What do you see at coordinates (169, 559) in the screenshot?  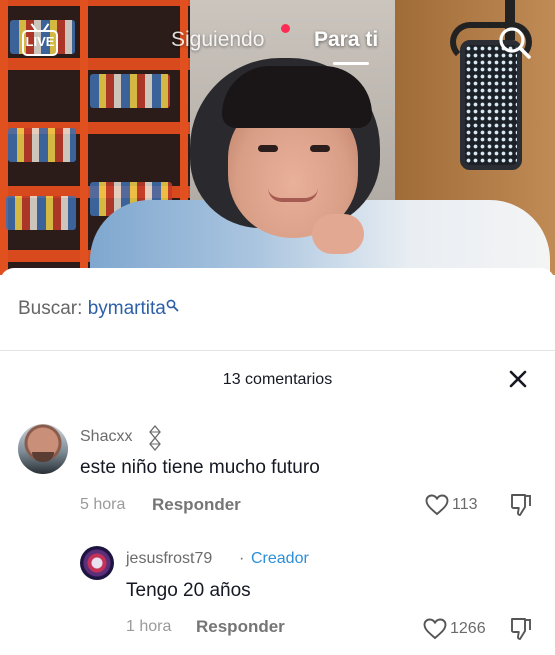 I see `reply-username: jesusfrost79` at bounding box center [169, 559].